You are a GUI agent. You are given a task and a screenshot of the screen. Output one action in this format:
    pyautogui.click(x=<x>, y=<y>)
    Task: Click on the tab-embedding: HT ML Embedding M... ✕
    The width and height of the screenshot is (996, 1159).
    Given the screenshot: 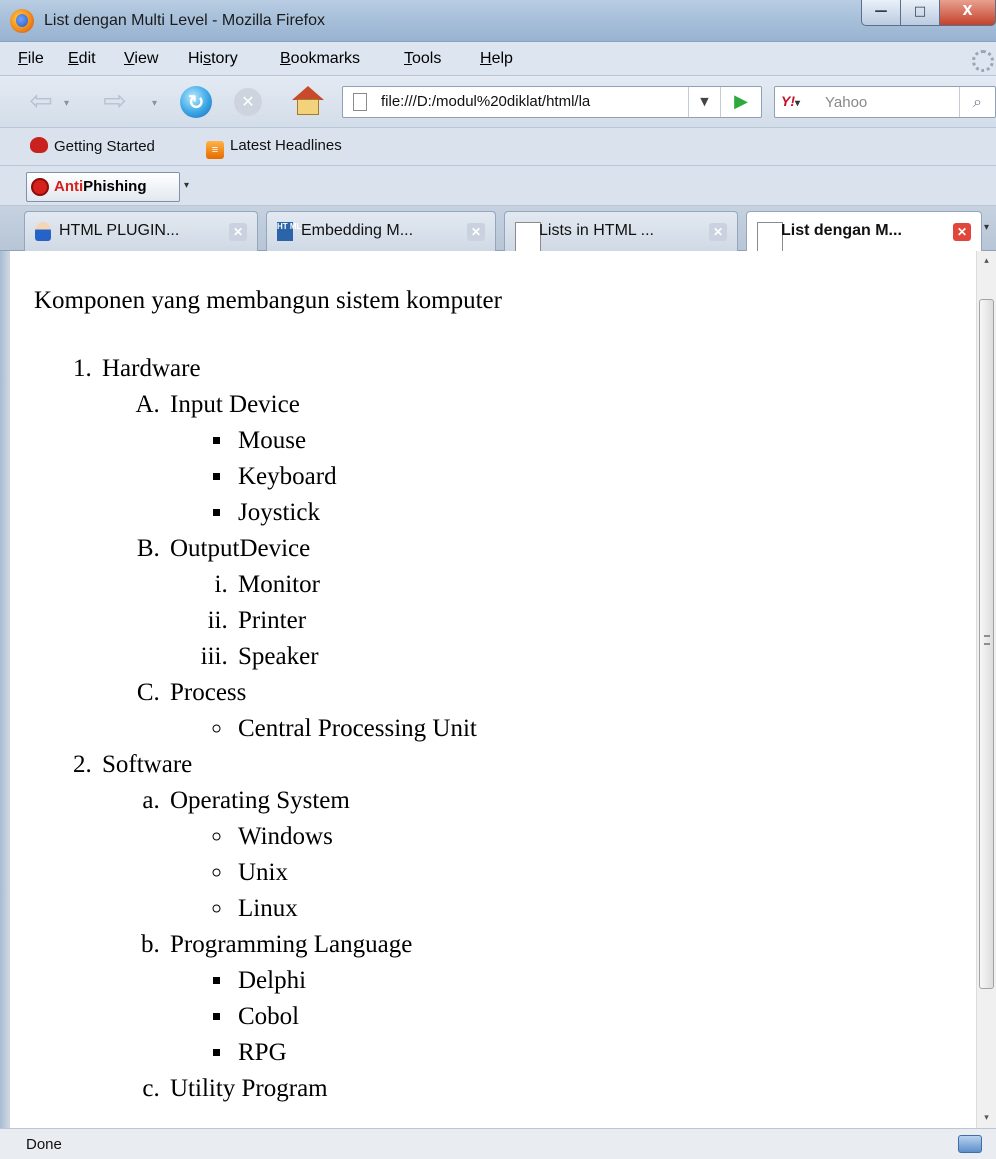 What is the action you would take?
    pyautogui.click(x=381, y=231)
    